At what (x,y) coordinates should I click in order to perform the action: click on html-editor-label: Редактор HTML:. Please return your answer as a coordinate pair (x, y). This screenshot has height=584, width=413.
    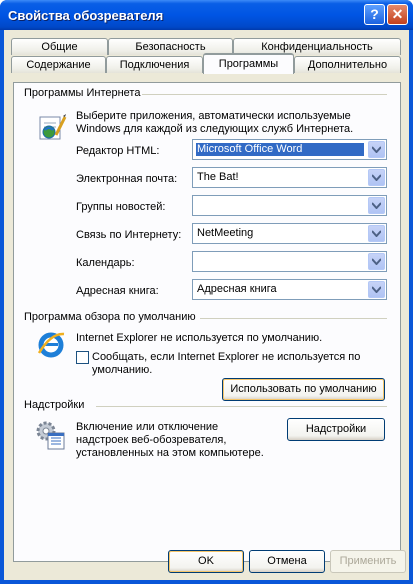
    Looking at the image, I should click on (118, 151).